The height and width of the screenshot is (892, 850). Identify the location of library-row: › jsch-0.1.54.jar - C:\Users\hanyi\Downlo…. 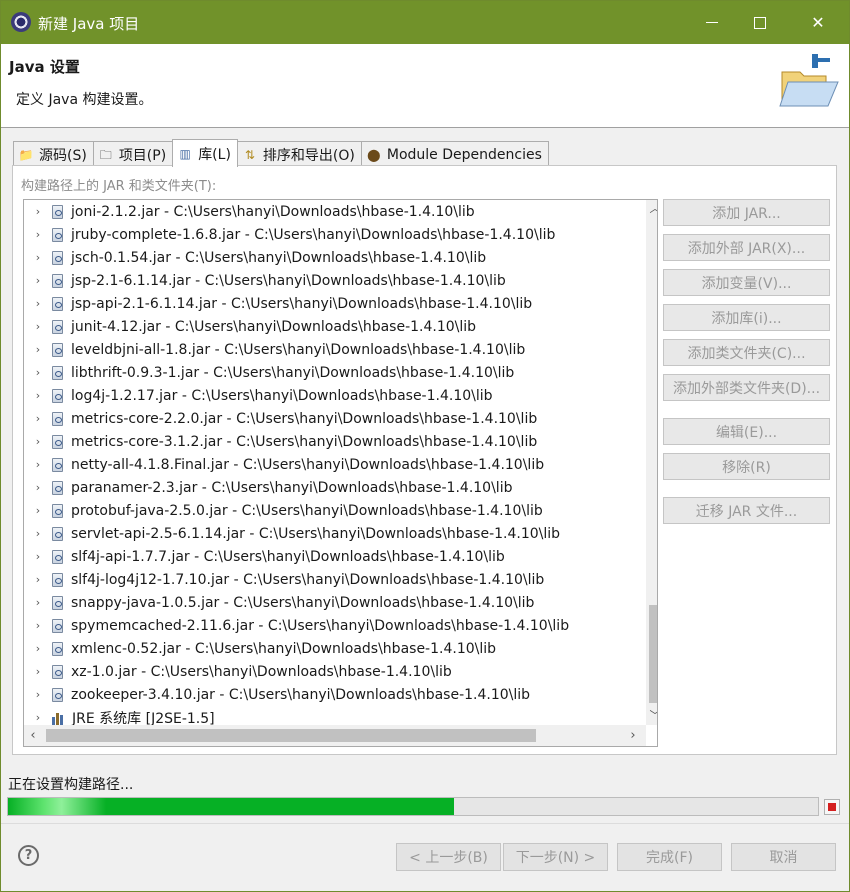
(330, 257).